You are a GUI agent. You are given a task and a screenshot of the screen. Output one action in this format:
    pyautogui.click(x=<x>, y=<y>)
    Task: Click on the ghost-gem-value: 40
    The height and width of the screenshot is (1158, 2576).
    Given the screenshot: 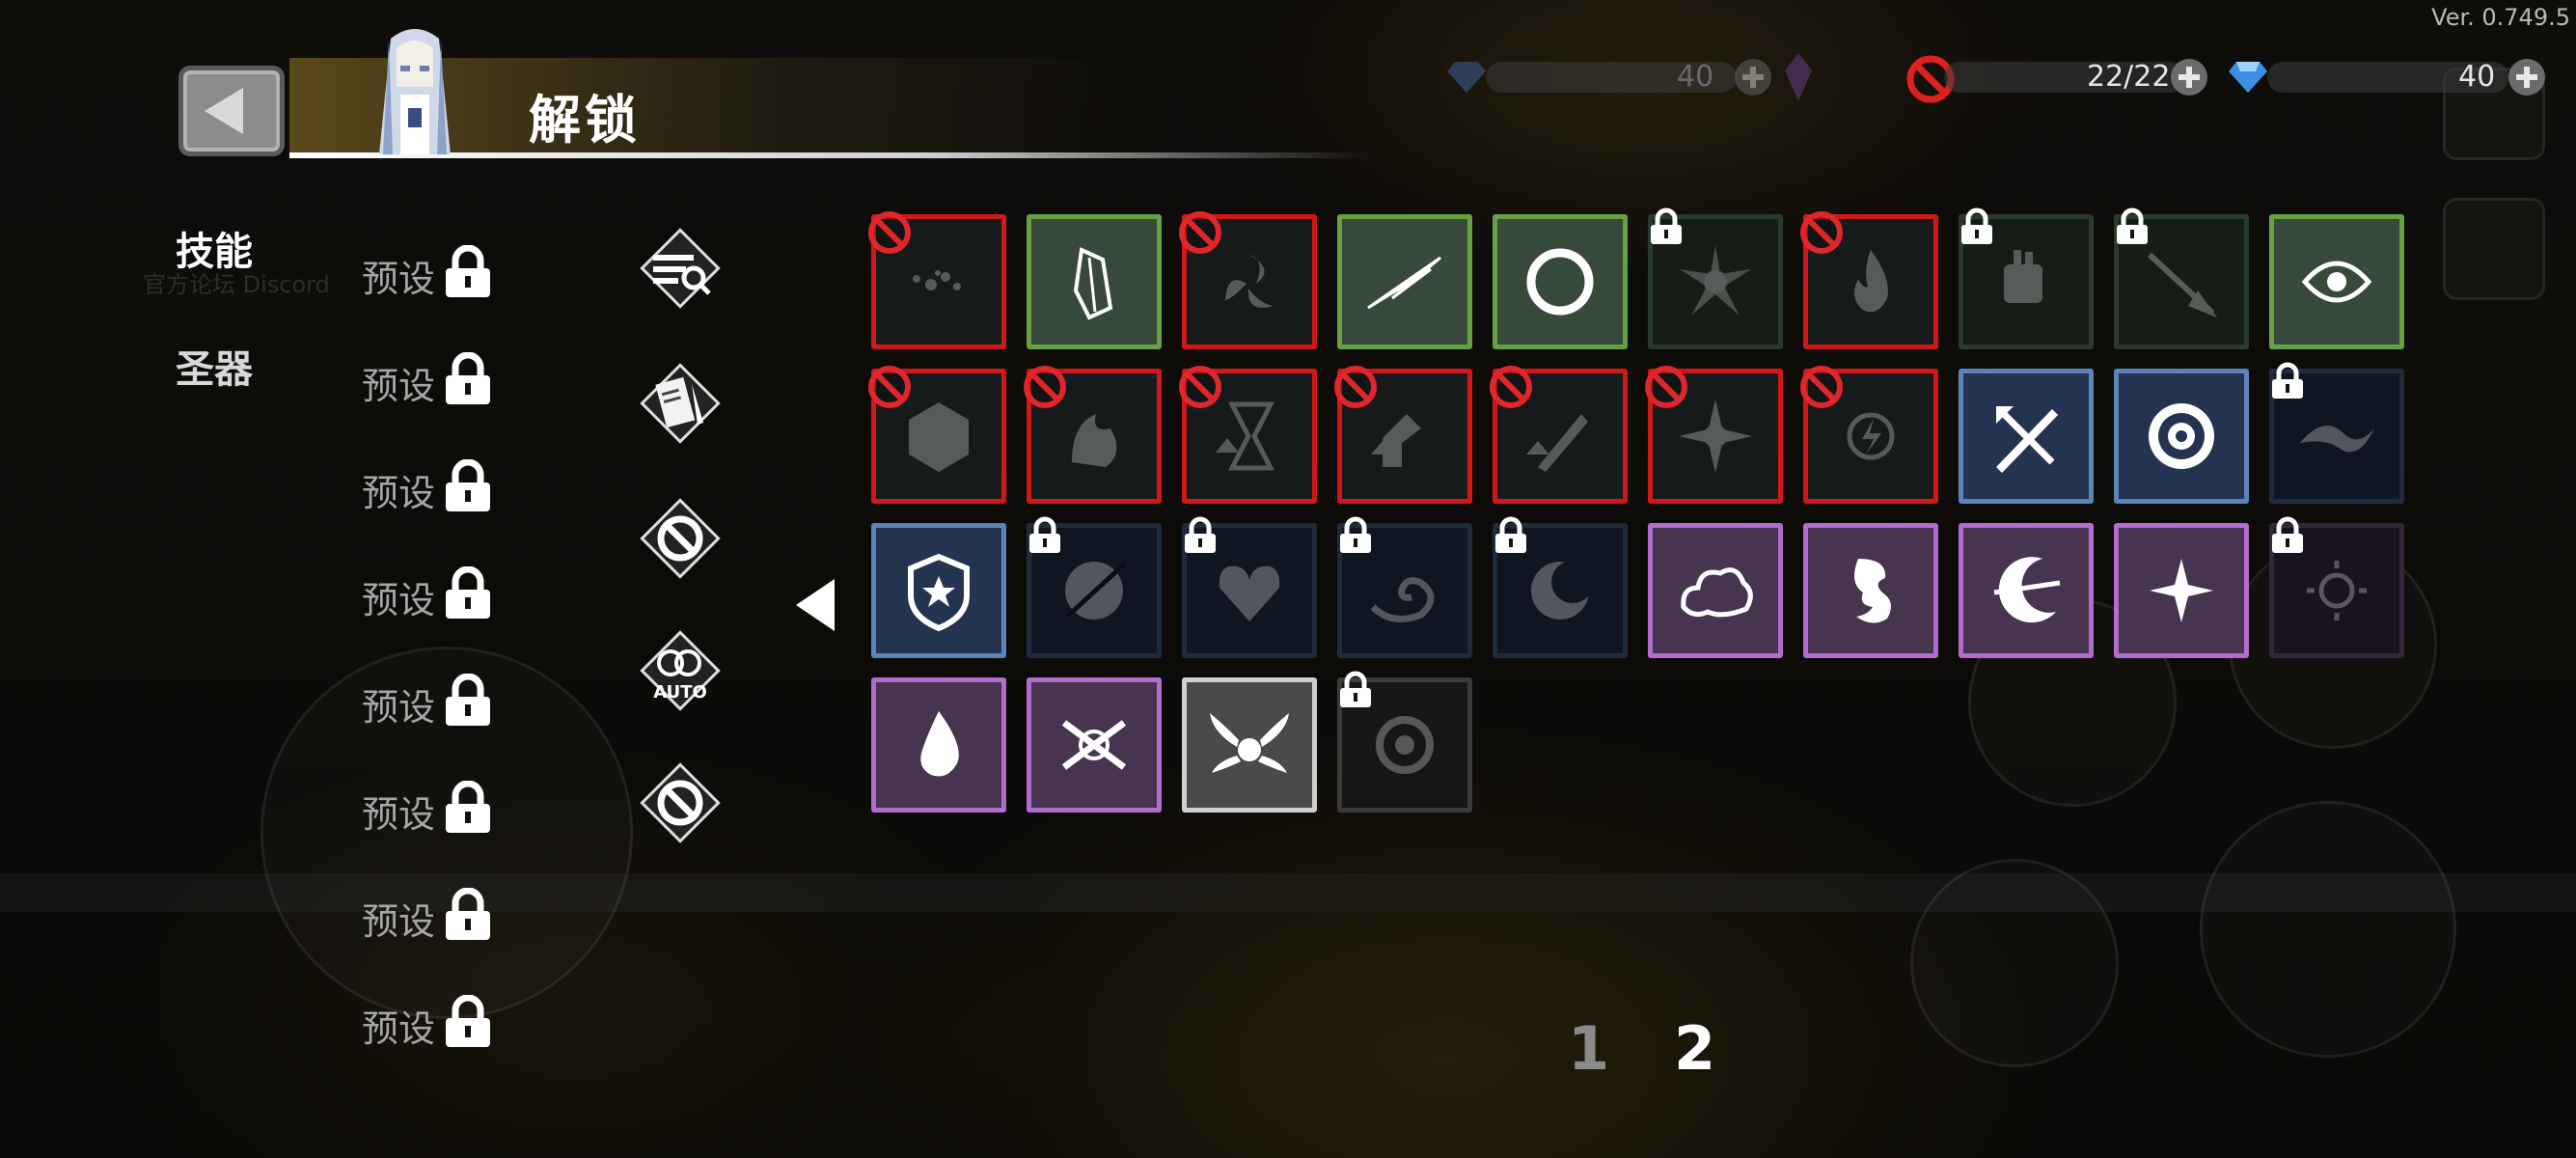 What is the action you would take?
    pyautogui.click(x=1696, y=77)
    